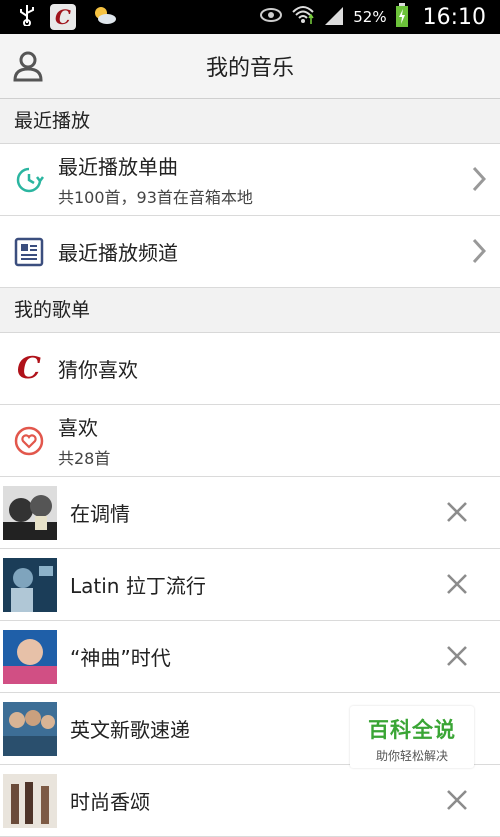 The width and height of the screenshot is (500, 837). What do you see at coordinates (120, 658) in the screenshot?
I see `playlist-title: “神曲”时代` at bounding box center [120, 658].